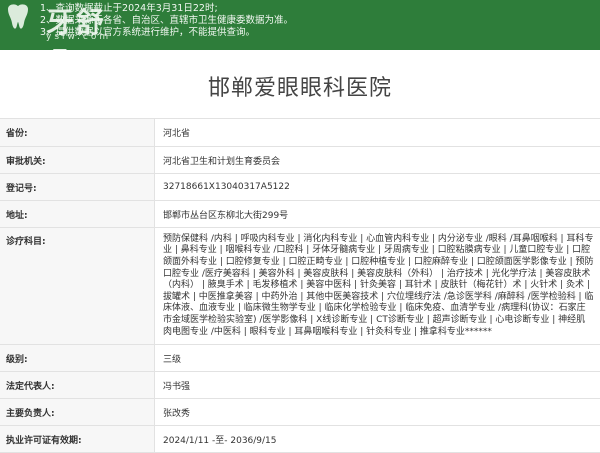 The width and height of the screenshot is (600, 453). What do you see at coordinates (377, 187) in the screenshot?
I see `reg-value: 32718661X13040317A5122` at bounding box center [377, 187].